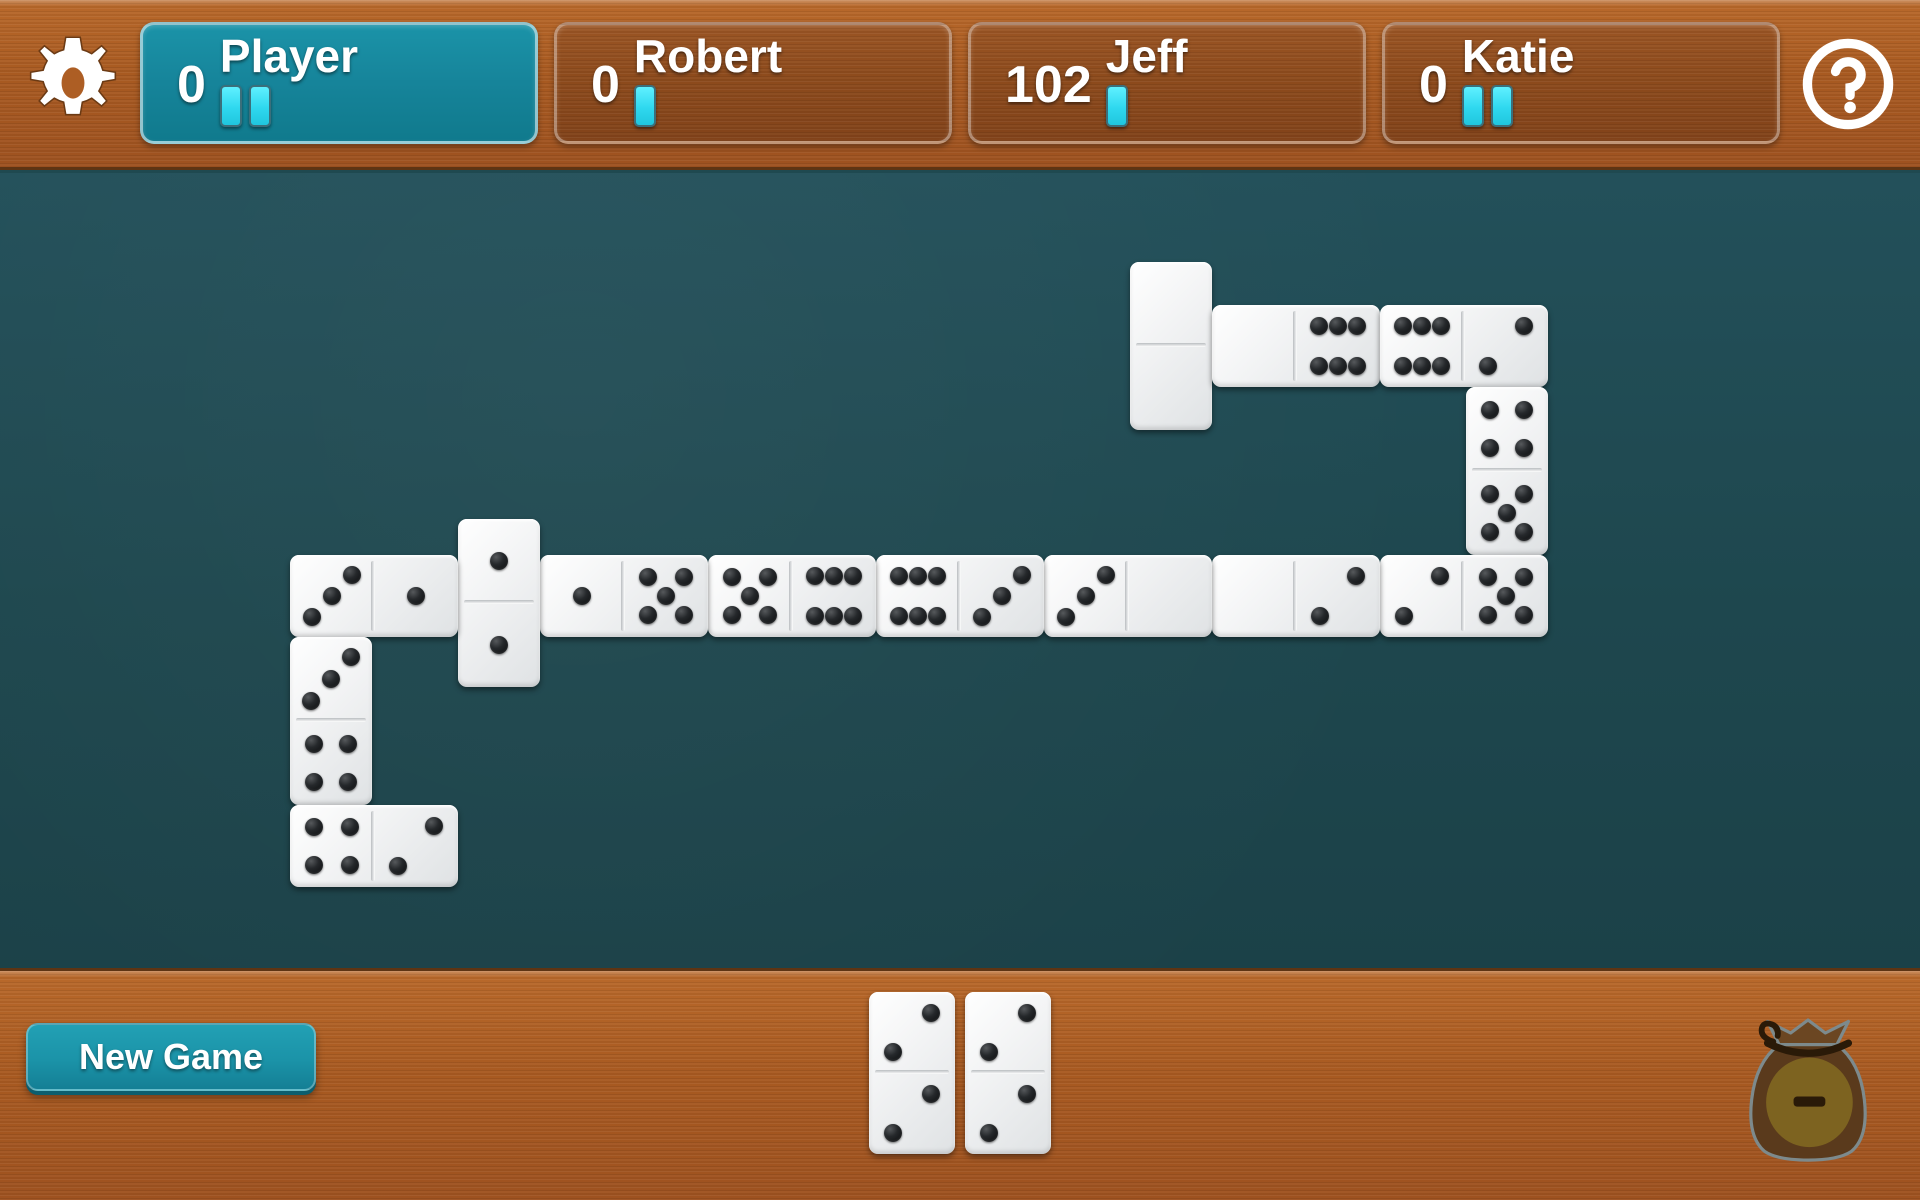 This screenshot has width=1920, height=1200. I want to click on player-name: Player, so click(289, 56).